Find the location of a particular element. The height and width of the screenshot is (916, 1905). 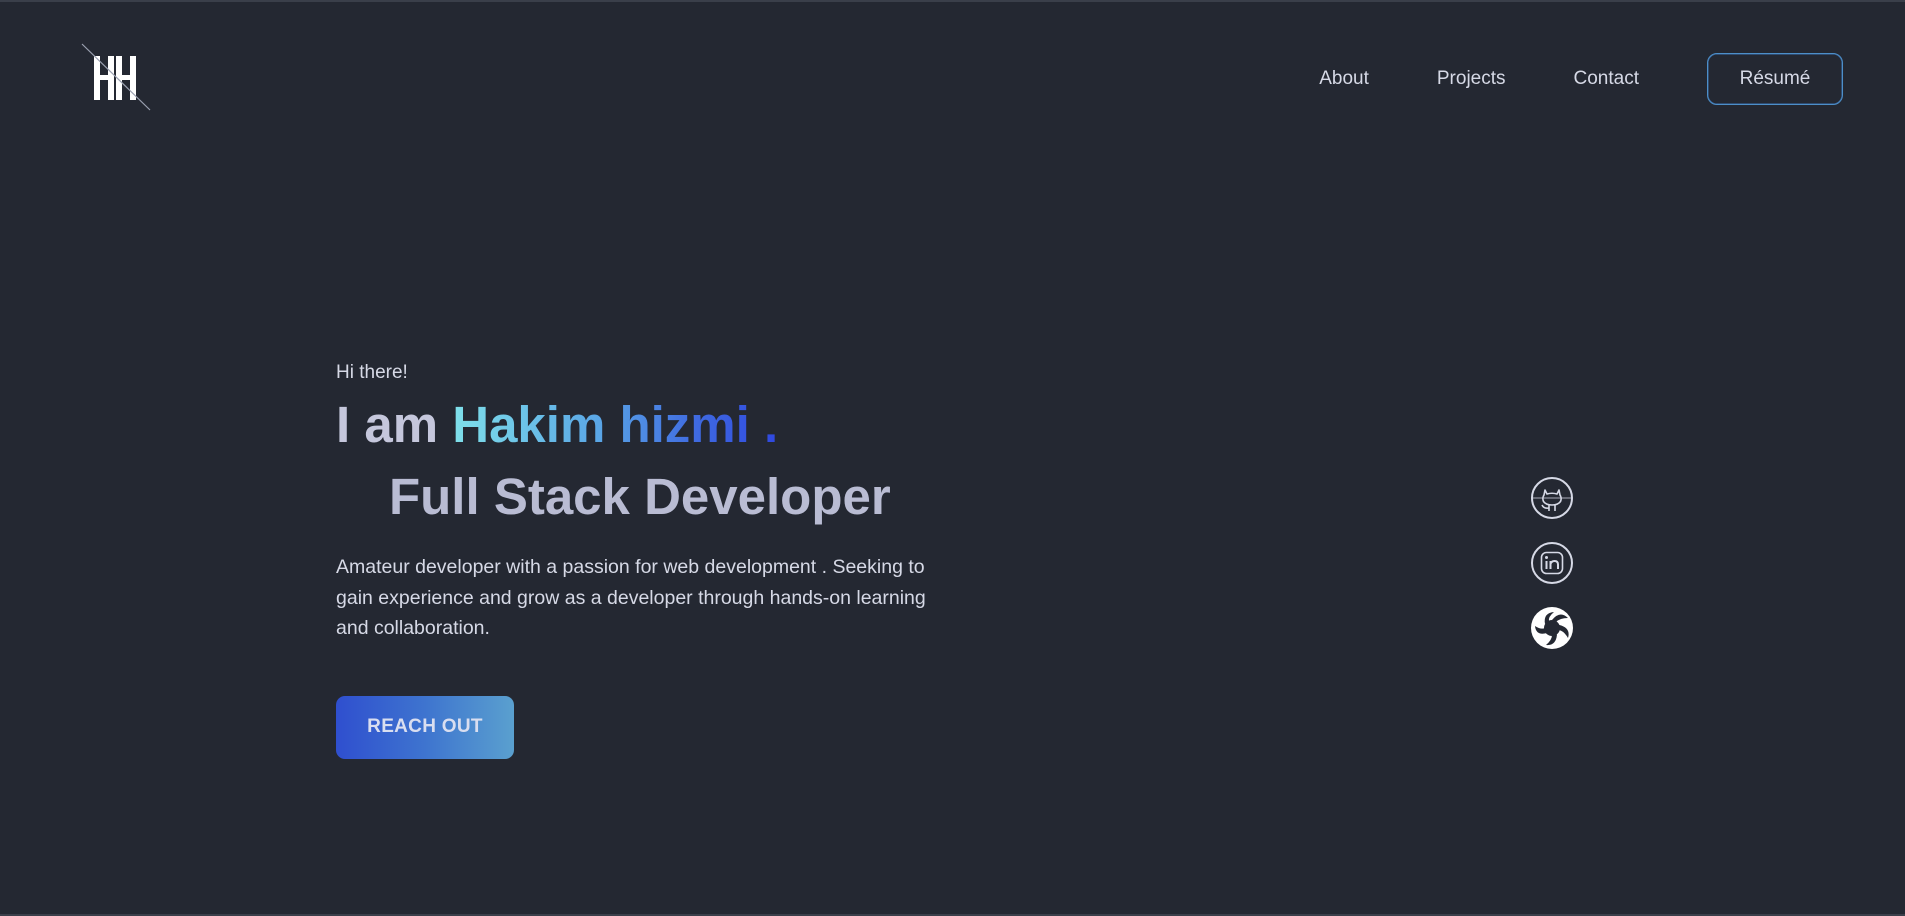

headline-prefix: I am is located at coordinates (387, 424).